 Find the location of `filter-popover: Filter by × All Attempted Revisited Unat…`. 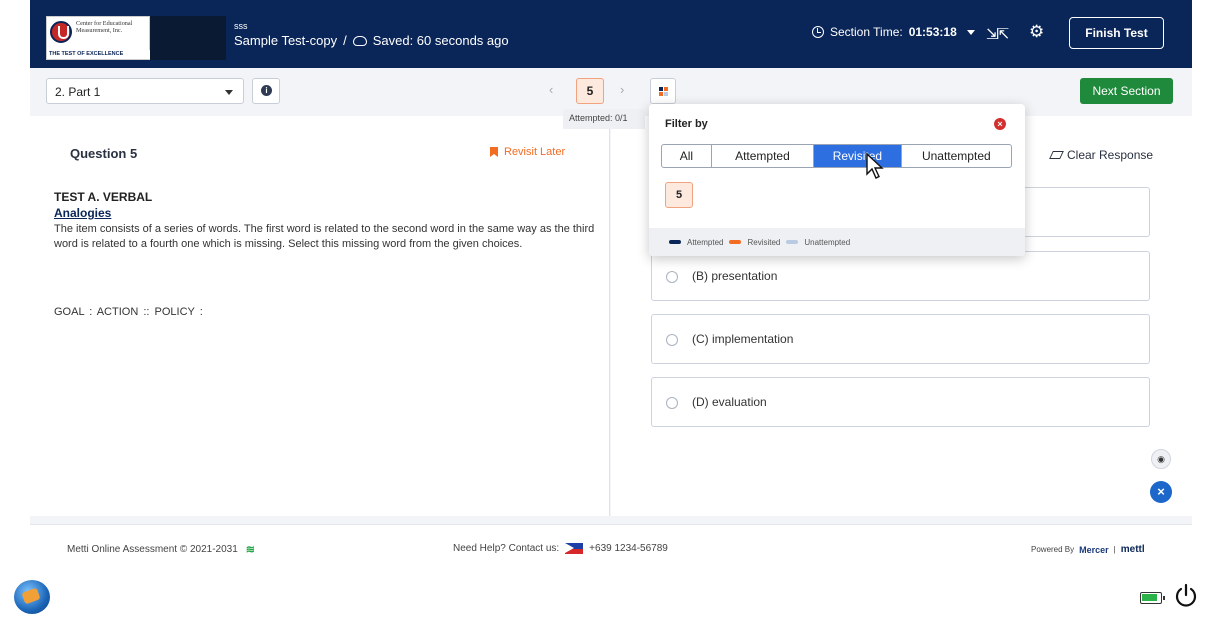

filter-popover: Filter by × All Attempted Revisited Unat… is located at coordinates (837, 180).